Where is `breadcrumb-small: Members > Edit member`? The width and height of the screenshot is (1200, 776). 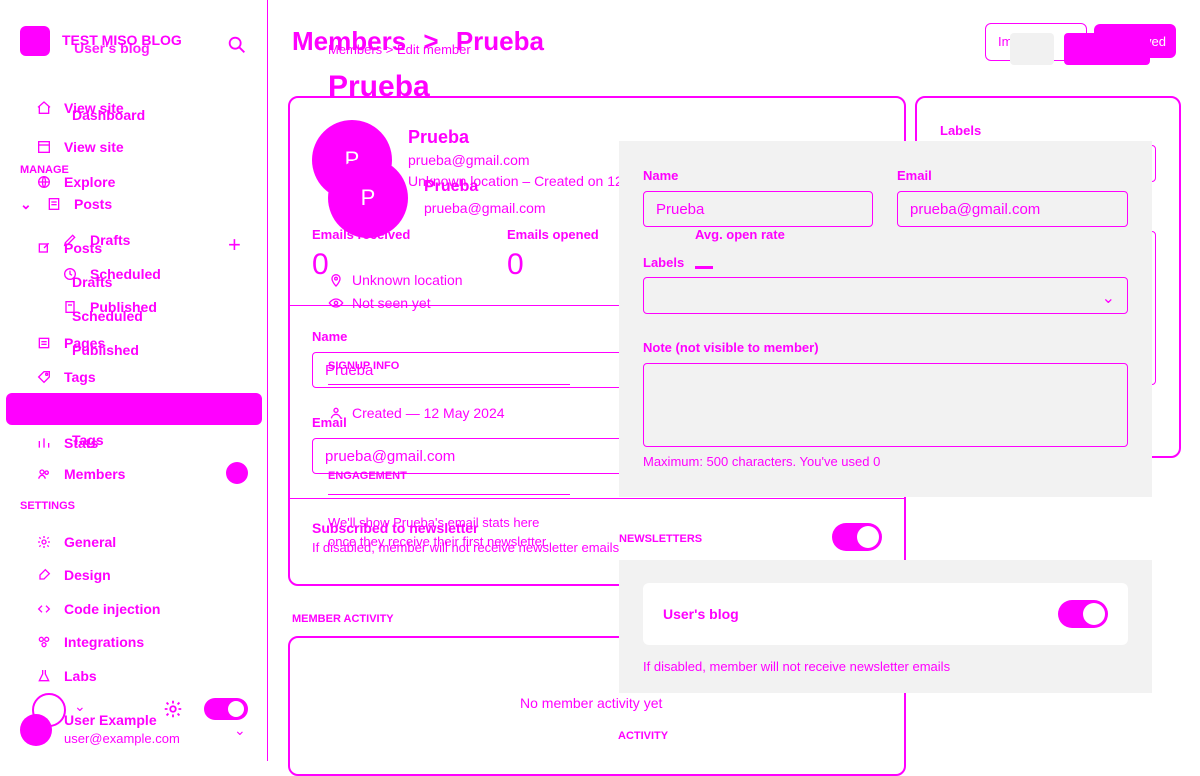
breadcrumb-small: Members > Edit member is located at coordinates (399, 49).